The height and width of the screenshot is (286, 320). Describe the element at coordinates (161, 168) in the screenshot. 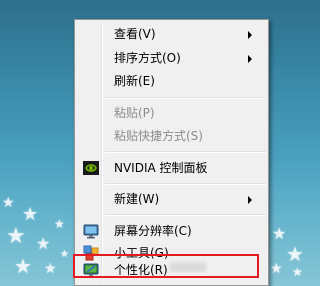

I see `menu-item-label: NVIDIA 控制面板` at that location.